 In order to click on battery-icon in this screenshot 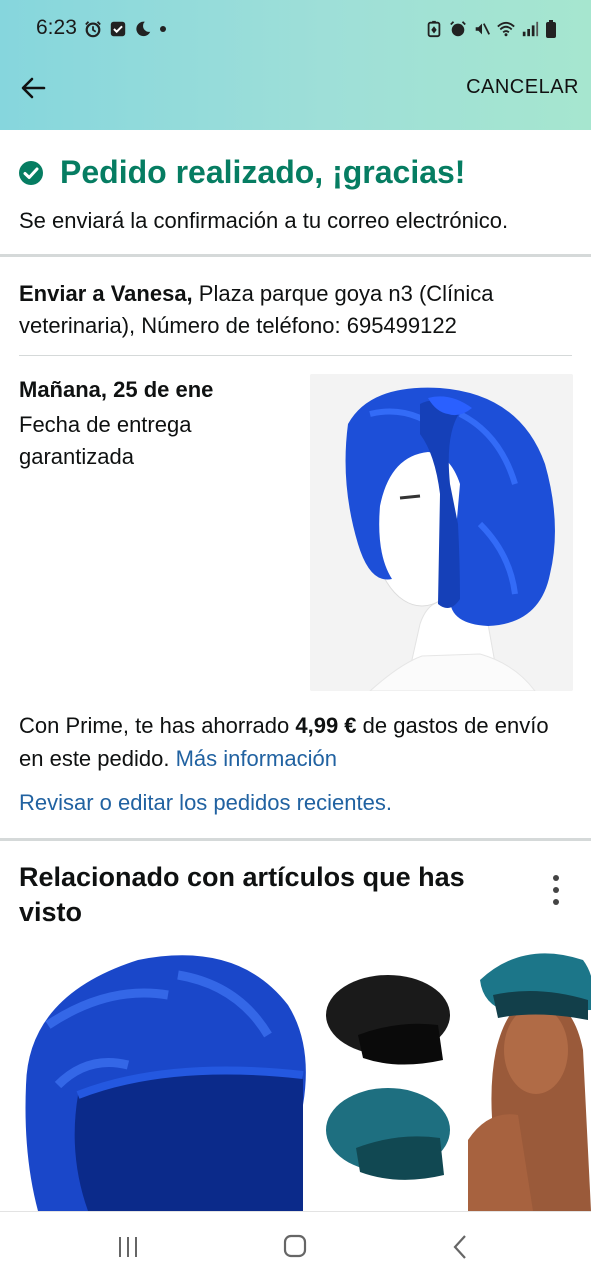, I will do `click(551, 29)`.